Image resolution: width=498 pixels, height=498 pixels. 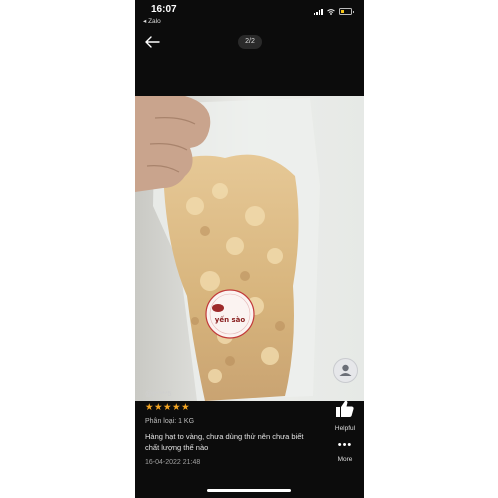 What do you see at coordinates (158, 394) in the screenshot?
I see `reviewer-username: @t*****5` at bounding box center [158, 394].